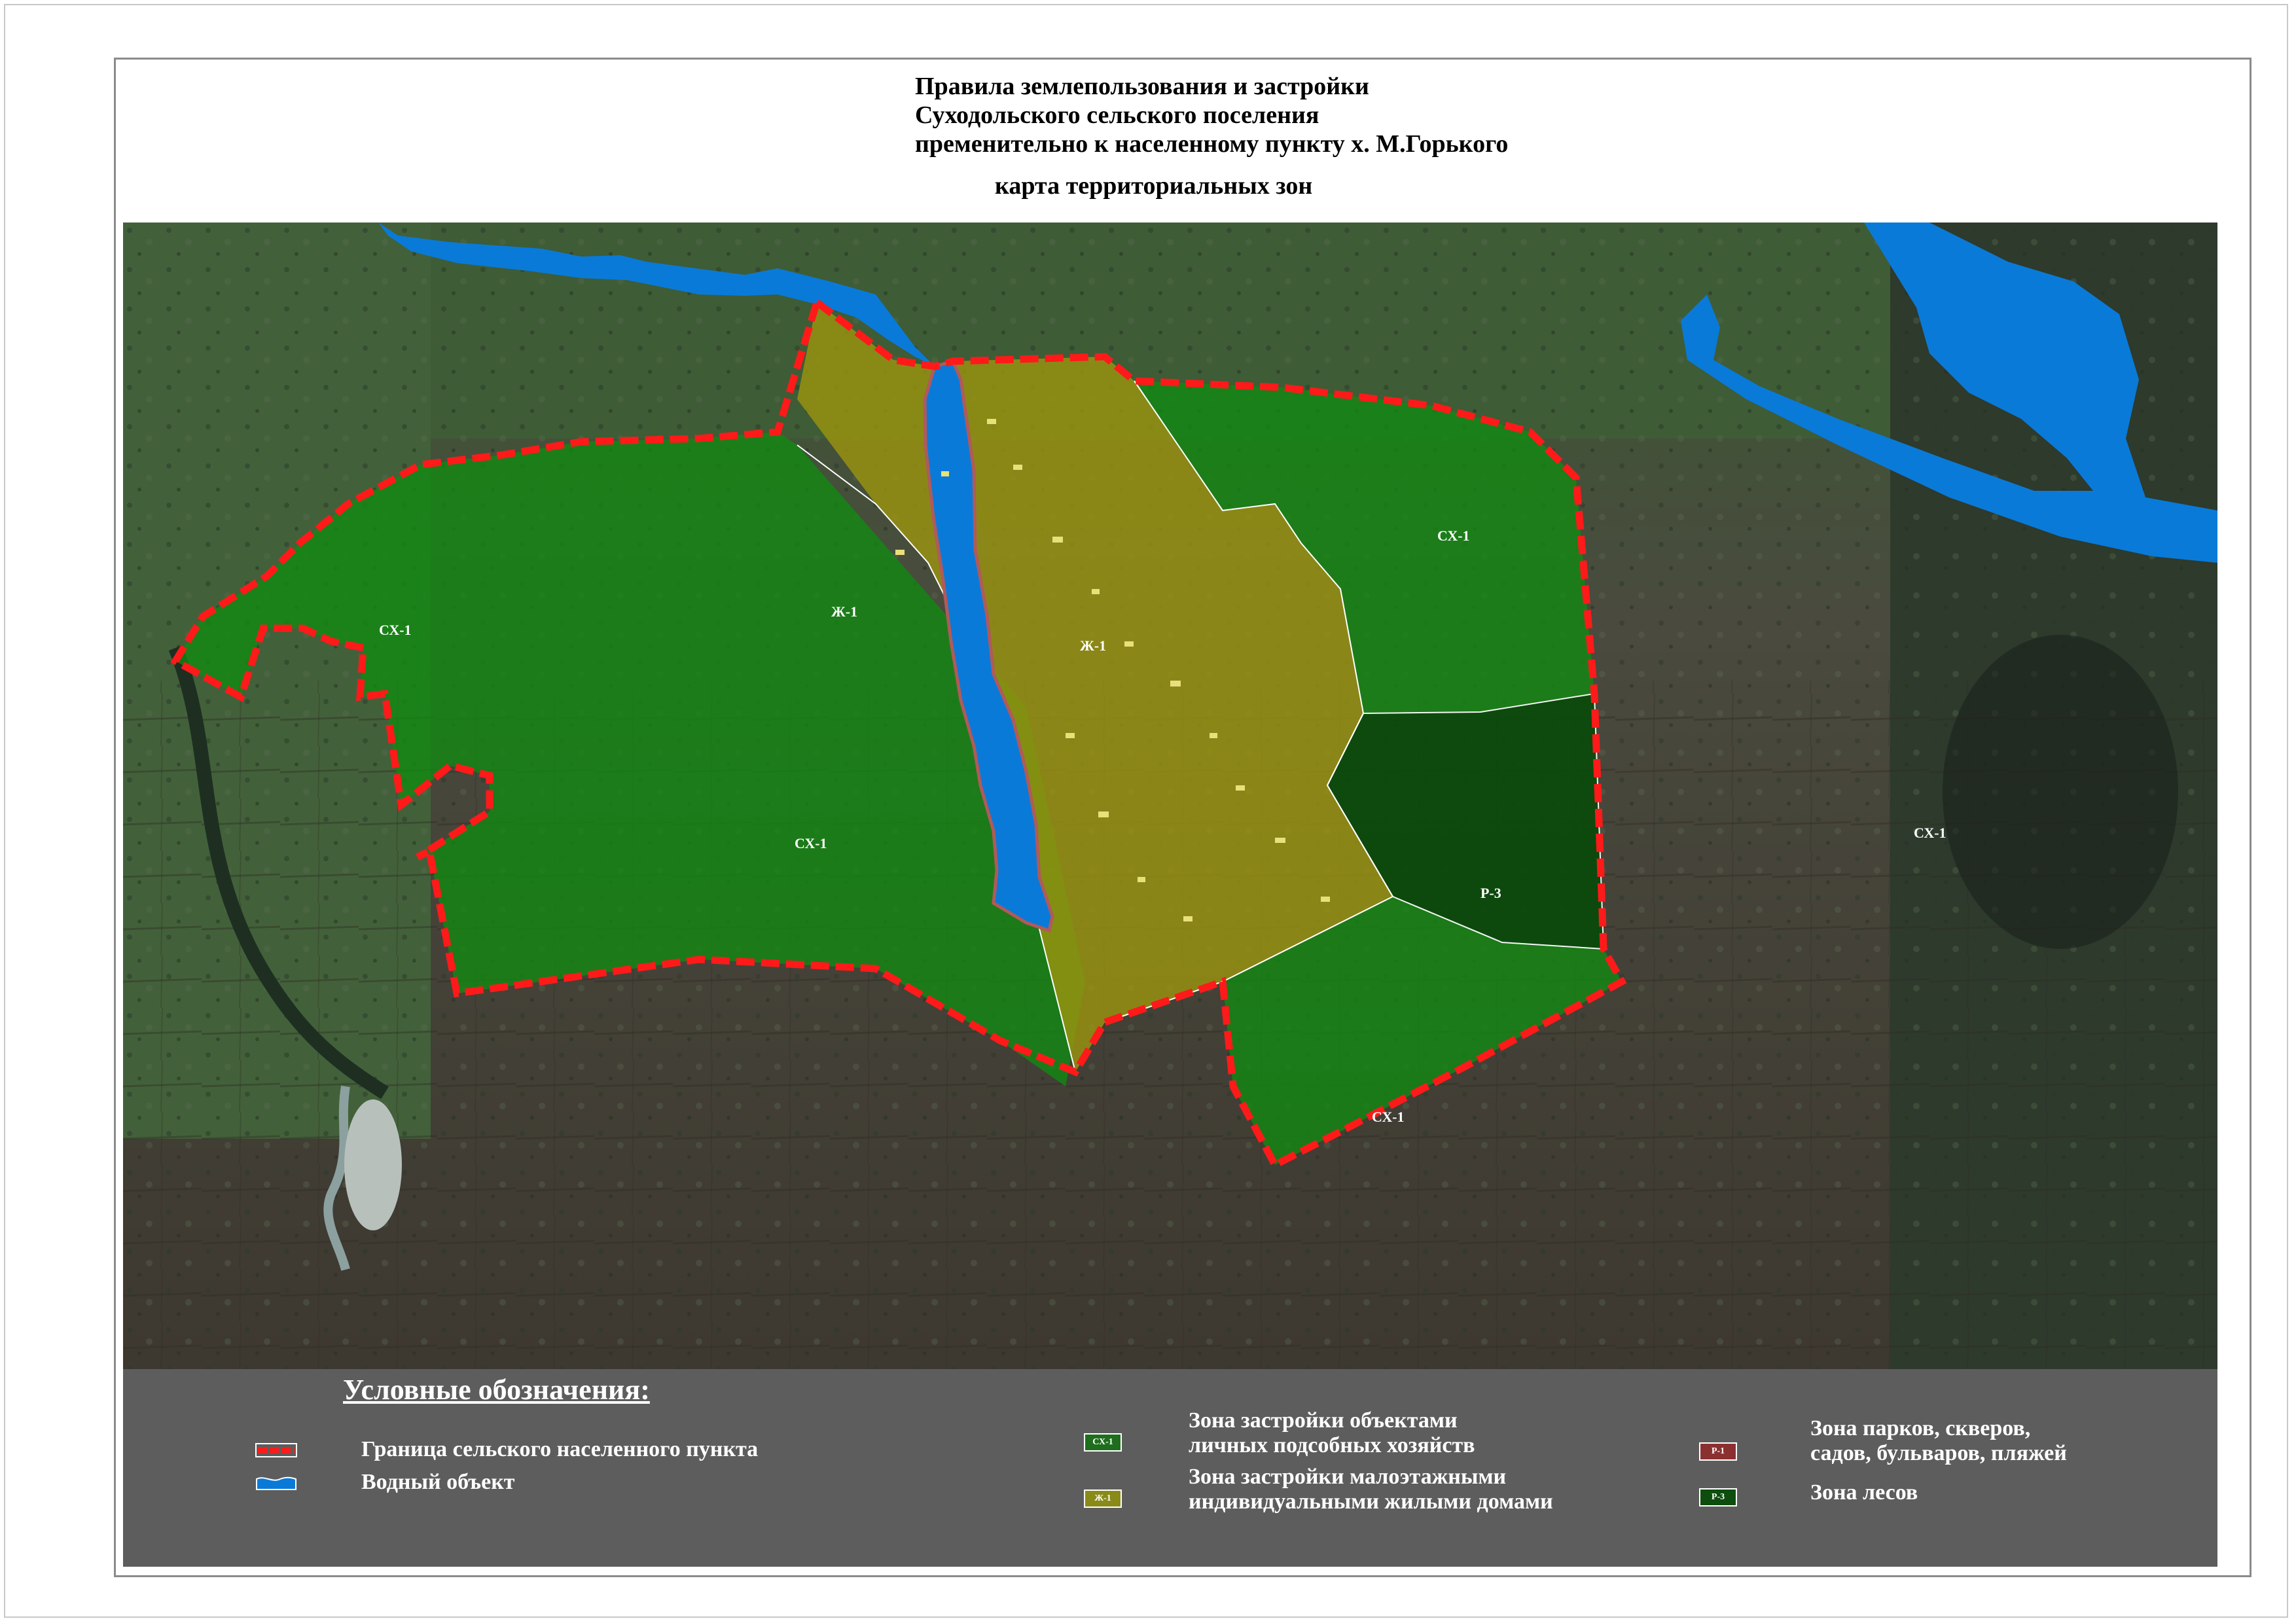  Describe the element at coordinates (395, 630) in the screenshot. I see `zone-label-sx1-west: СХ-1` at that location.